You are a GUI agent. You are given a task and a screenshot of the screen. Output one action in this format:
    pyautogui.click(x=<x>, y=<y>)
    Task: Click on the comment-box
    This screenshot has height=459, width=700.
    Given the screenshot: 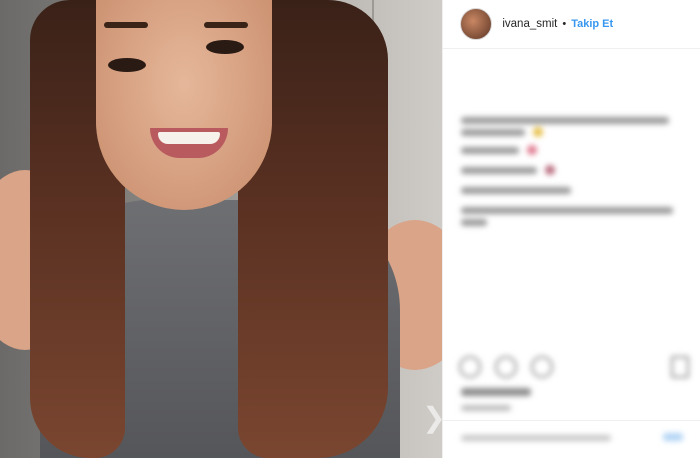 What is the action you would take?
    pyautogui.click(x=571, y=439)
    